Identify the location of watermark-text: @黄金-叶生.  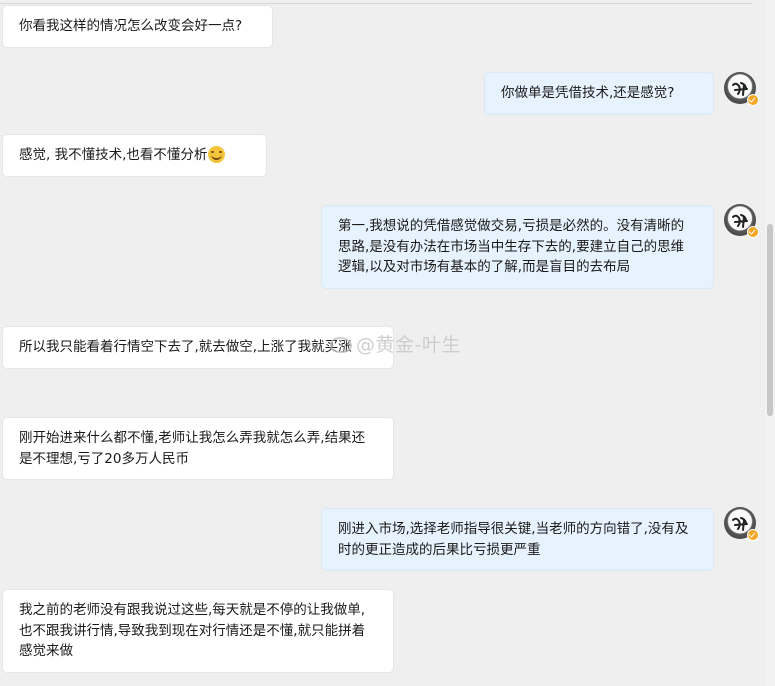
(408, 345).